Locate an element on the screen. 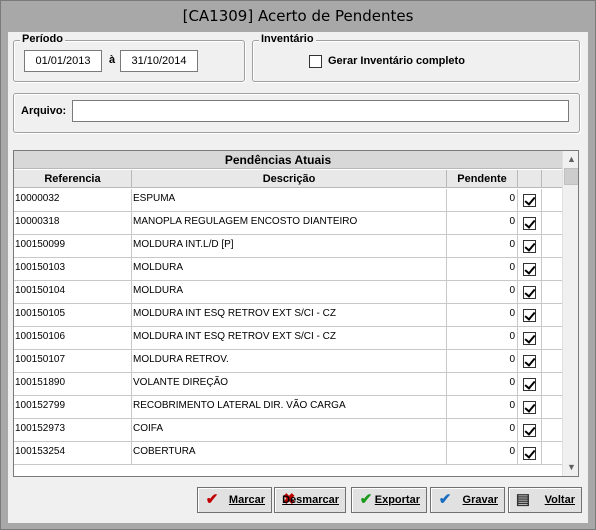  table-row: 100150099 MOLDURA INT.L/D [P] 0 is located at coordinates (288, 246).